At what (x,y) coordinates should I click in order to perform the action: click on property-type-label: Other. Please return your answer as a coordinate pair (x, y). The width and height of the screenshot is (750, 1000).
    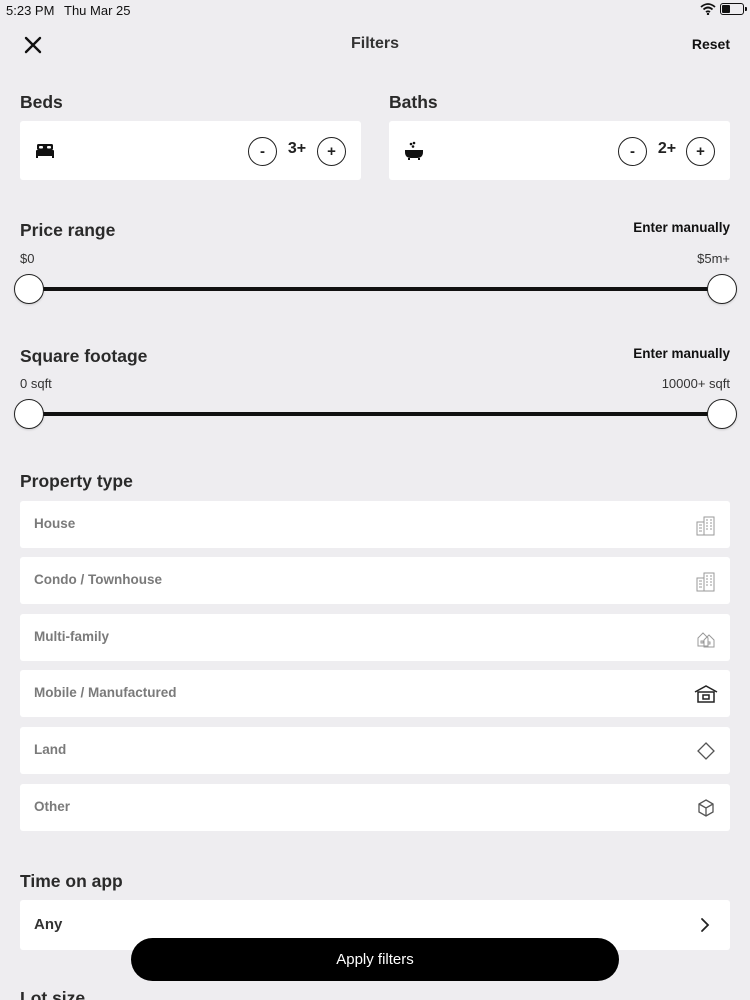
    Looking at the image, I should click on (52, 806).